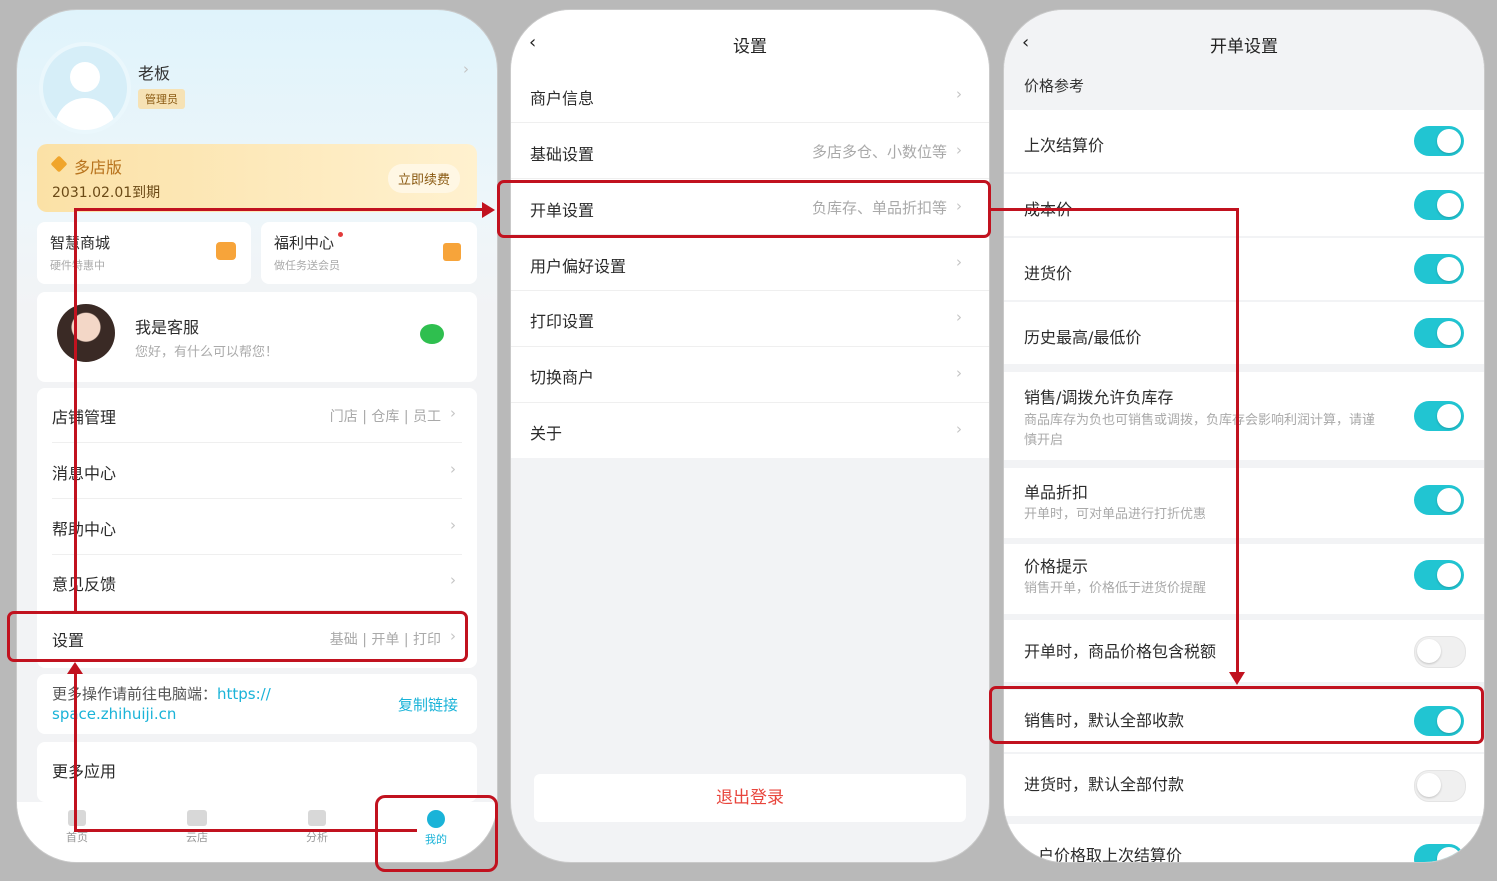  Describe the element at coordinates (197, 827) in the screenshot. I see `tab-cloud-store: 云店` at that location.